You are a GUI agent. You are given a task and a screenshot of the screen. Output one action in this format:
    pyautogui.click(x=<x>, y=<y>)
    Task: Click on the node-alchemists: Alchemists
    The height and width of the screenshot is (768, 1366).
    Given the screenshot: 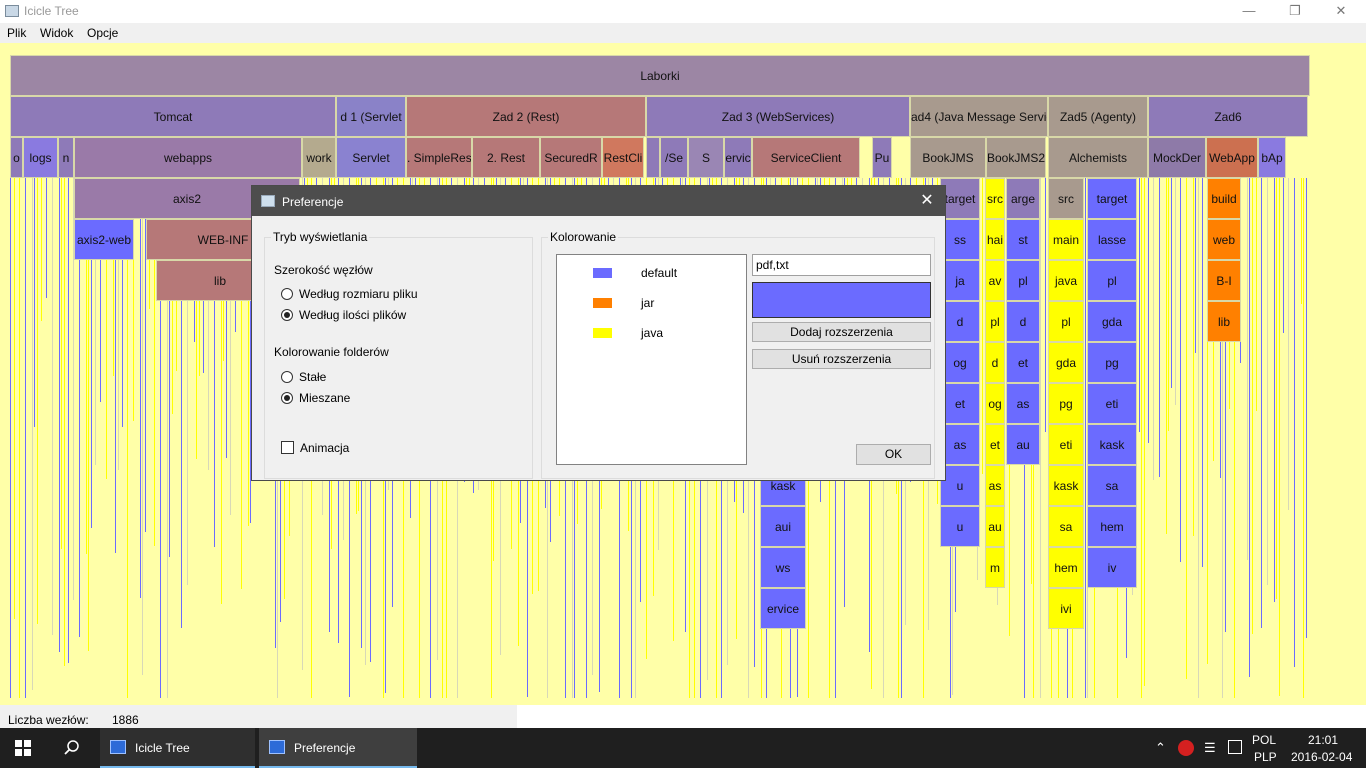 What is the action you would take?
    pyautogui.click(x=1098, y=157)
    